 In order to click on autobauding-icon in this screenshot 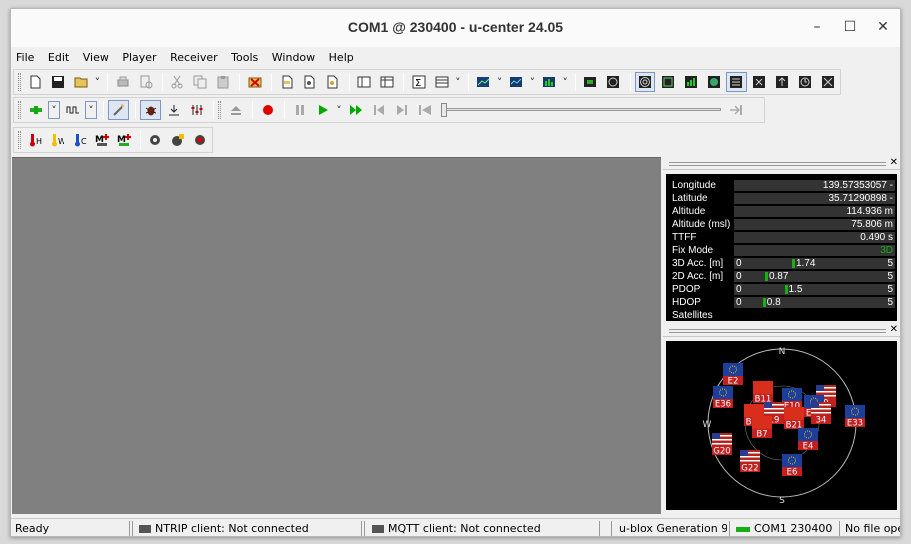, I will do `click(118, 110)`.